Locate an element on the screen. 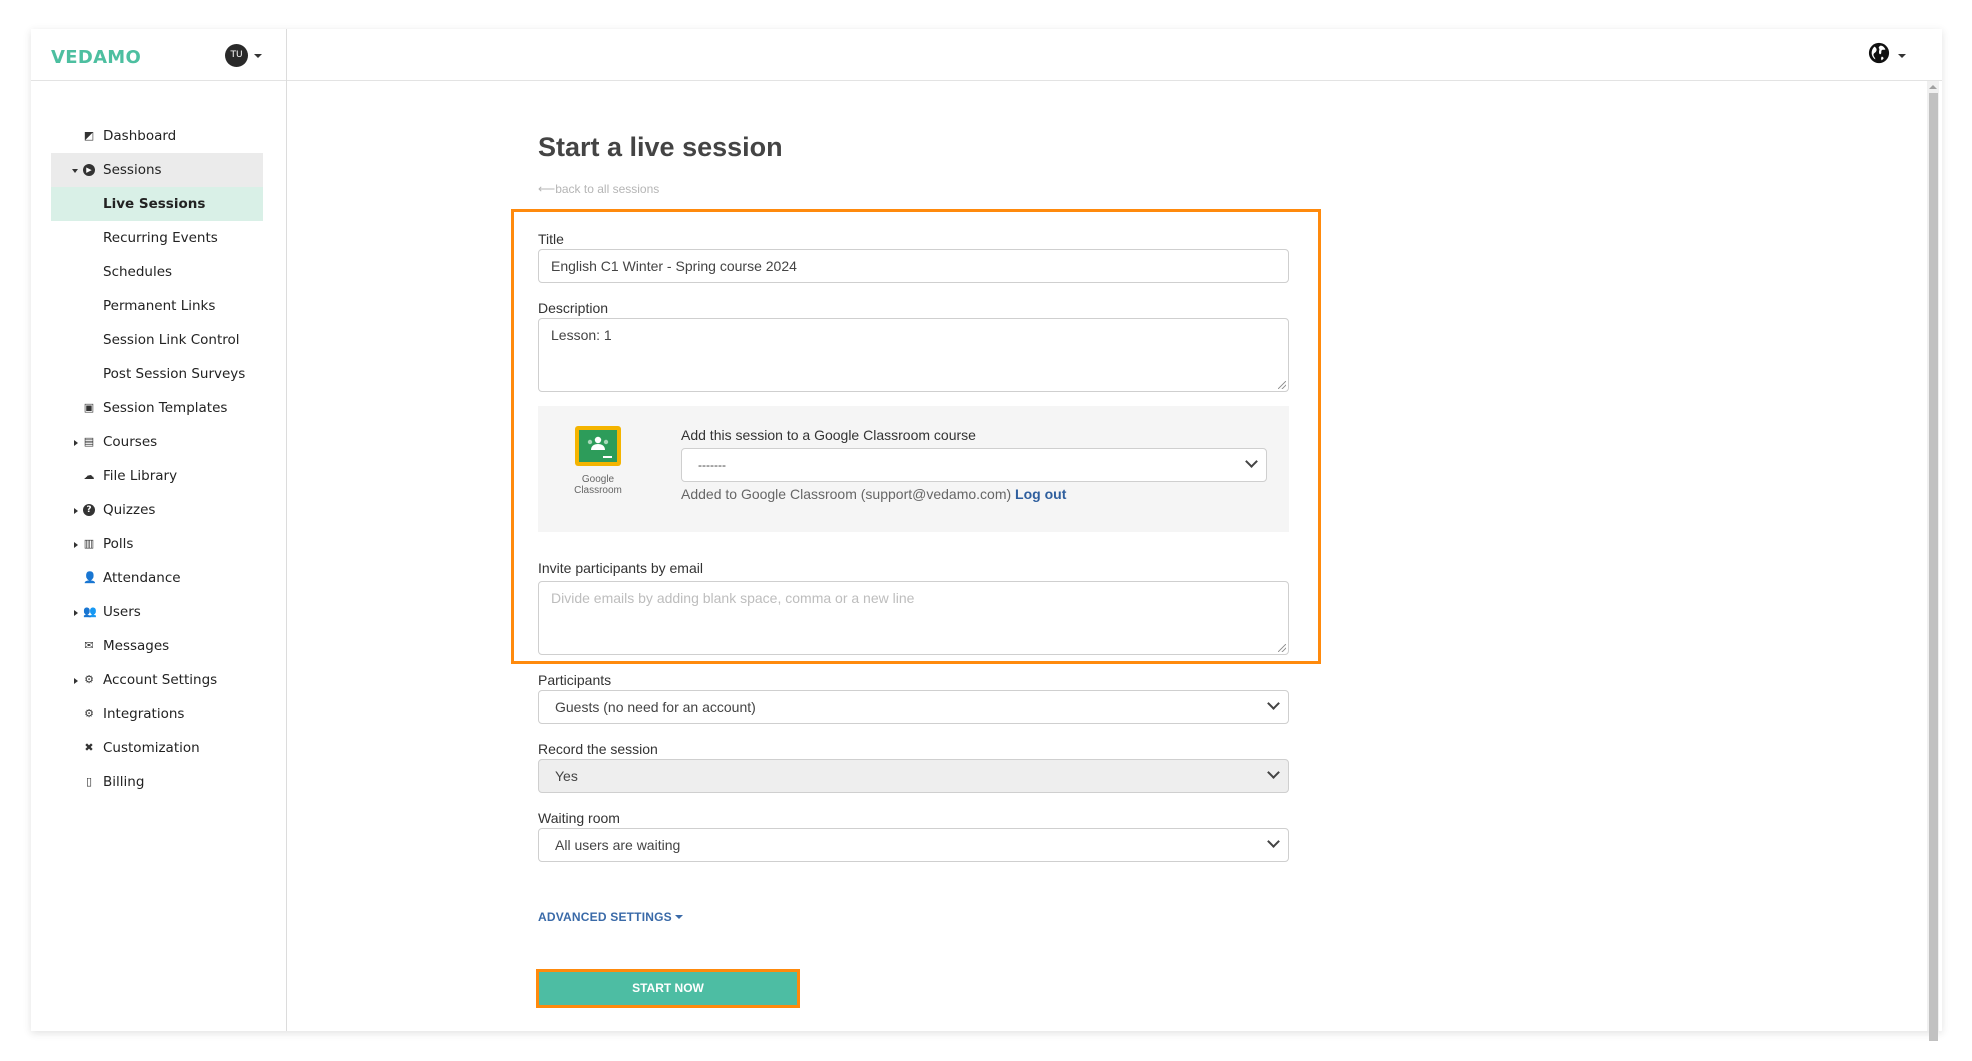  sidebar-item-label: Billing is located at coordinates (124, 782).